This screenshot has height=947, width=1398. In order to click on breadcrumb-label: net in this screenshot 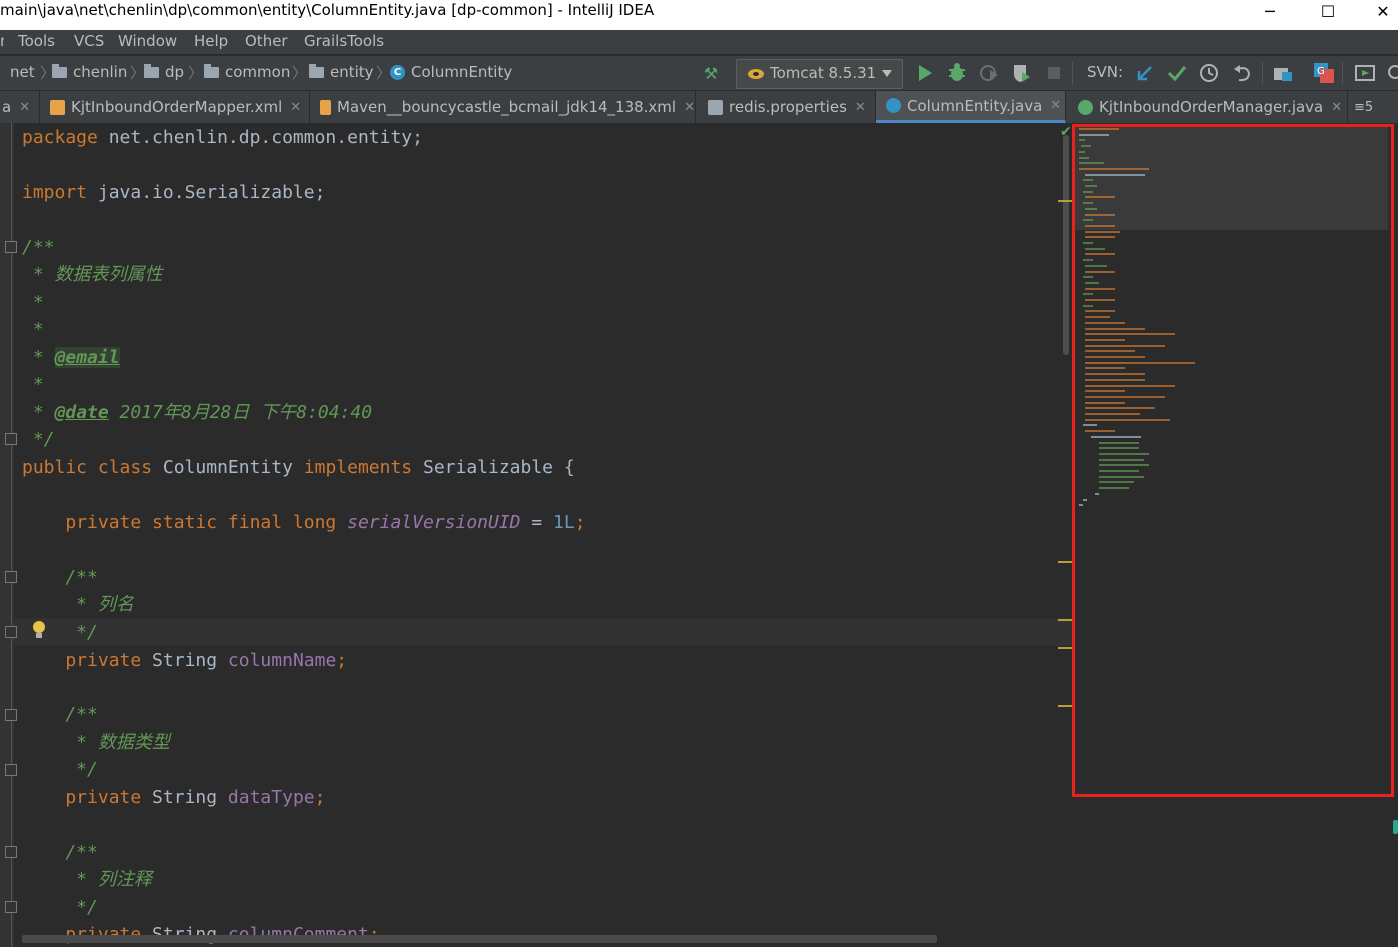, I will do `click(22, 72)`.